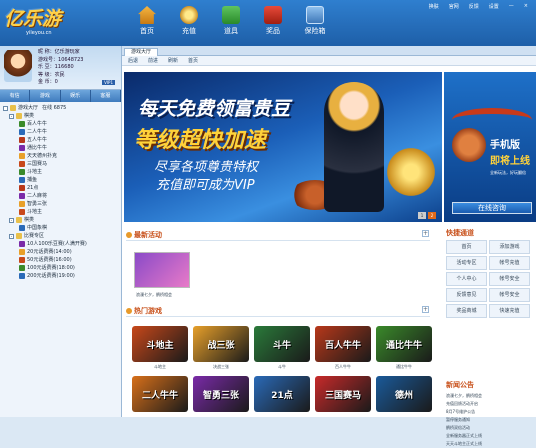 Image resolution: width=536 pixels, height=448 pixels. I want to click on tree-item: 50元话费赛(16:00), so click(60, 260).